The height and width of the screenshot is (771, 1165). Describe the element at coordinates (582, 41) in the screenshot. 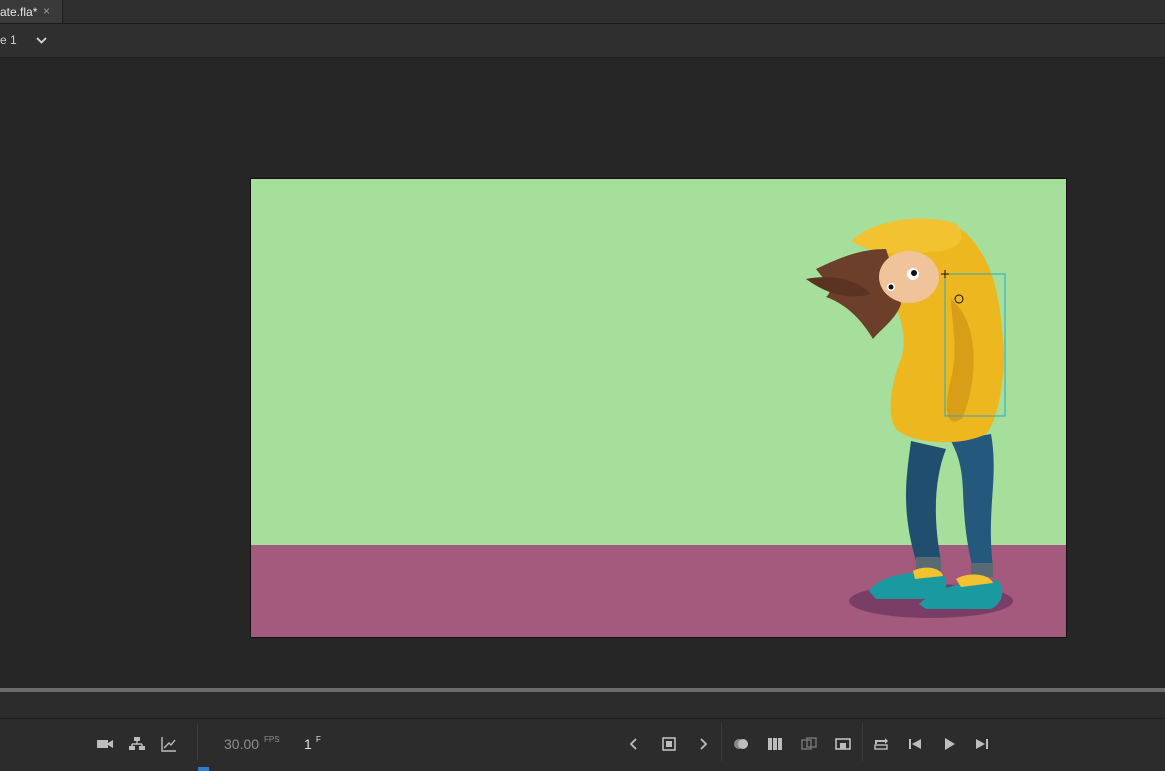

I see `scene-bar: e 1` at that location.